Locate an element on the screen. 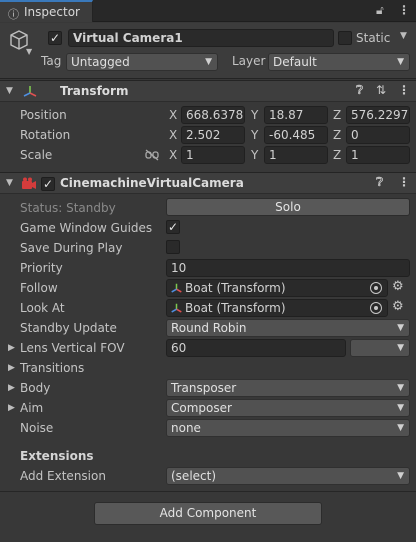  inspector-tab-label: Inspector is located at coordinates (52, 12).